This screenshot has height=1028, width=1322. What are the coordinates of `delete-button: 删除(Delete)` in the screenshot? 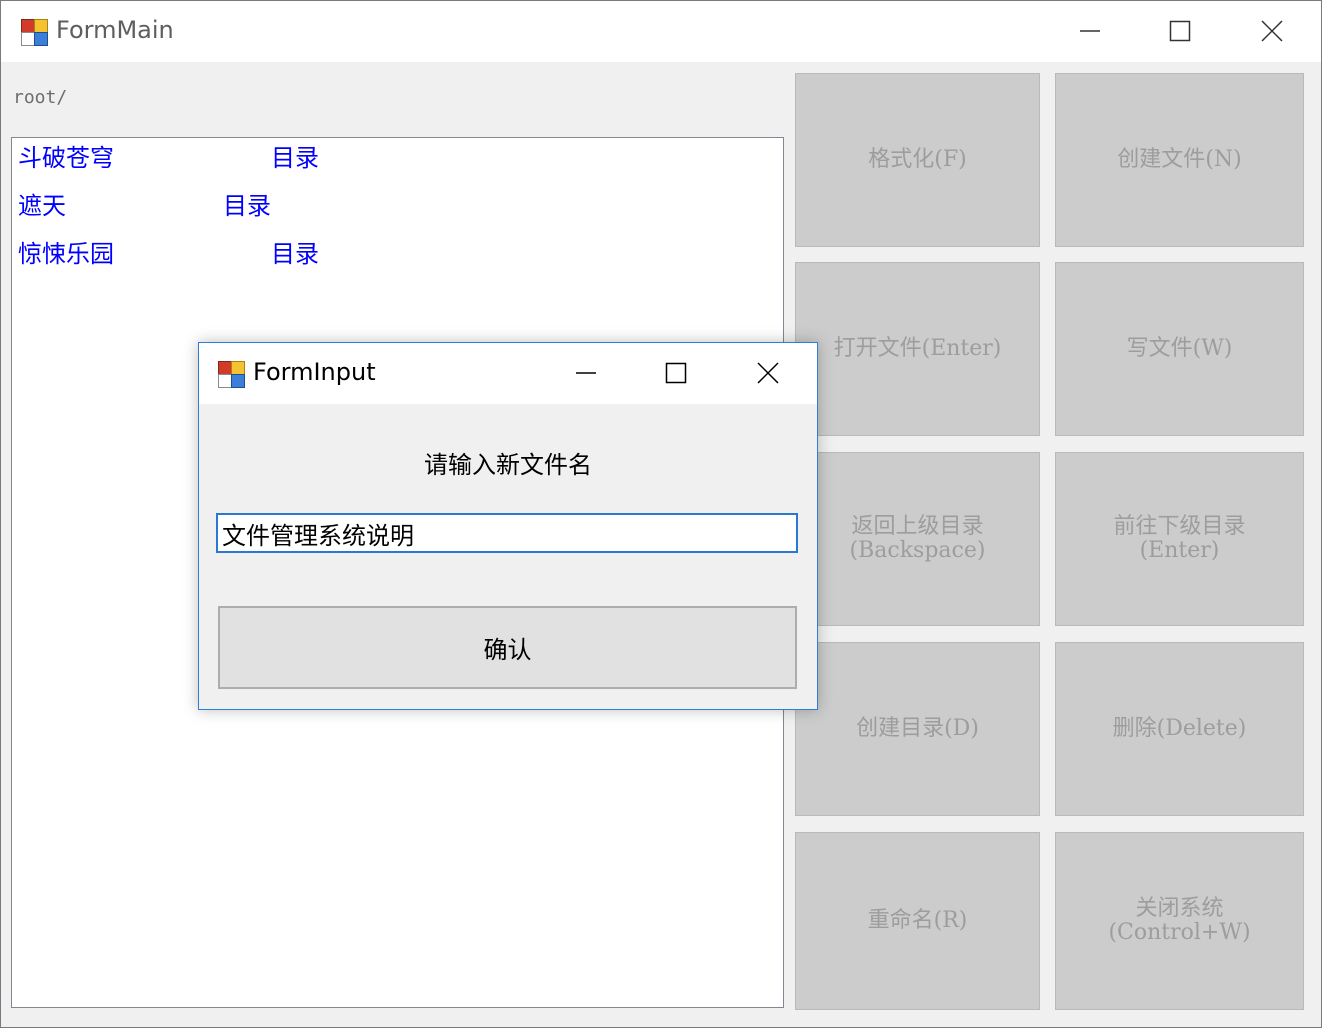 It's located at (1179, 729).